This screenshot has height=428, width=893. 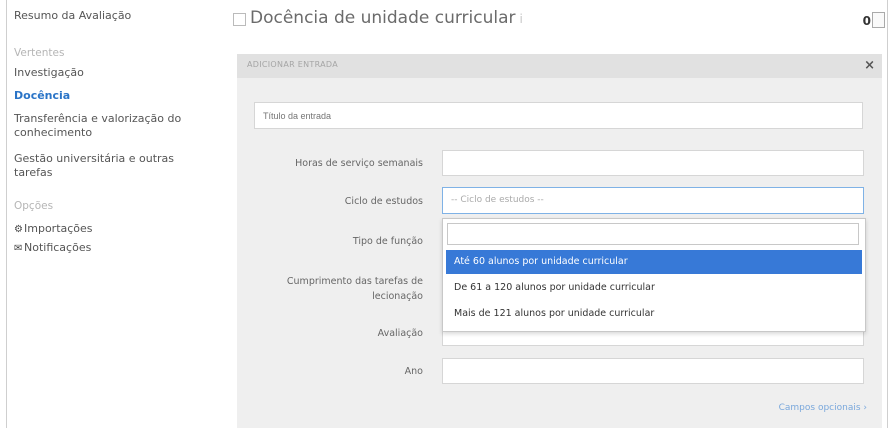 What do you see at coordinates (869, 65) in the screenshot?
I see `close-icon: ×` at bounding box center [869, 65].